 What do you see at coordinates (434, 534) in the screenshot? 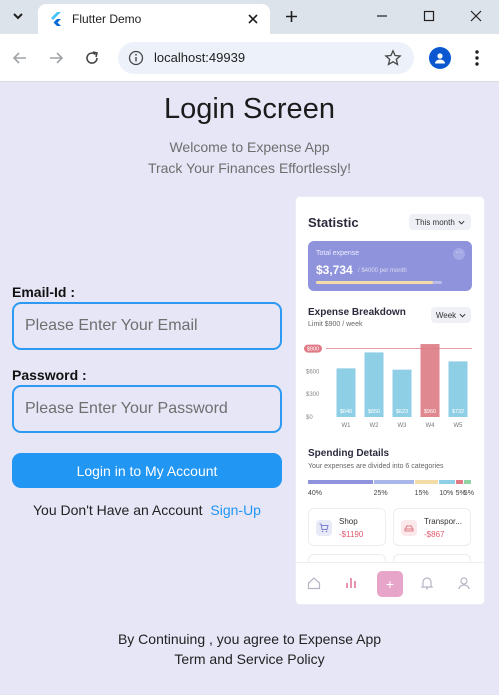
I see `category-amount: -$867` at bounding box center [434, 534].